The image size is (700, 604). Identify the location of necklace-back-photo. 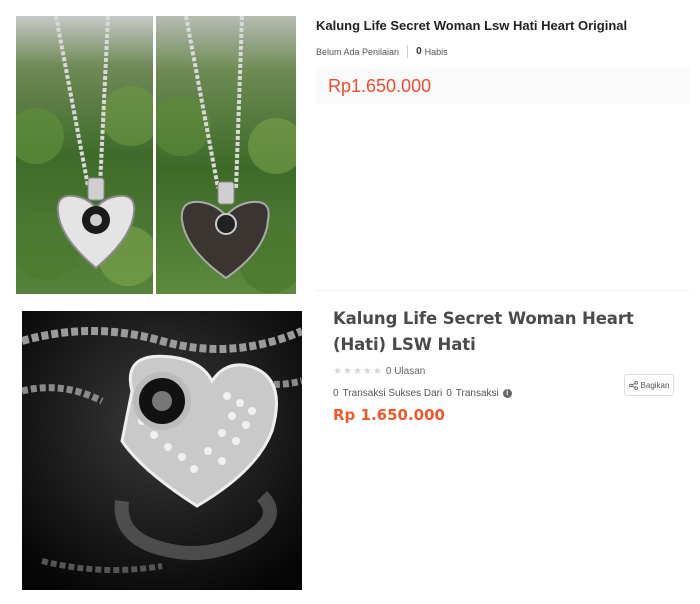
(226, 155).